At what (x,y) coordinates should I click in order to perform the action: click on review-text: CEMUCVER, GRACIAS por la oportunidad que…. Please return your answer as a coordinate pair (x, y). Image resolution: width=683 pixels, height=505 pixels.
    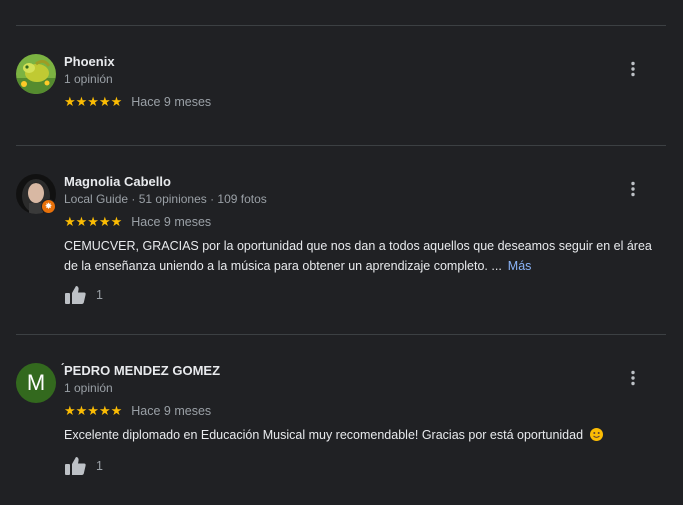
    Looking at the image, I should click on (361, 256).